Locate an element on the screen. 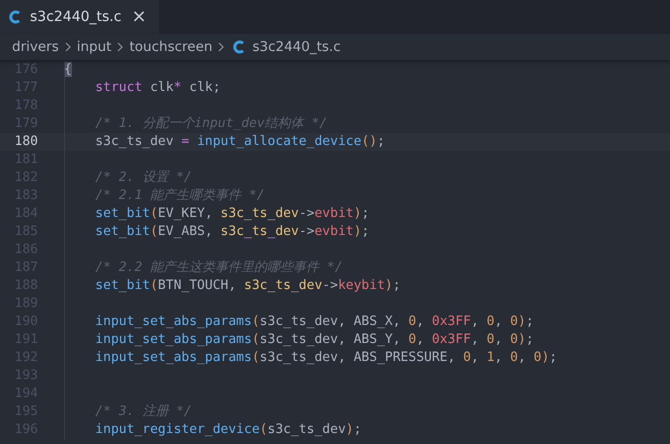 The height and width of the screenshot is (444, 670). file-tab: s3c2440_ts.c × is located at coordinates (79, 17).